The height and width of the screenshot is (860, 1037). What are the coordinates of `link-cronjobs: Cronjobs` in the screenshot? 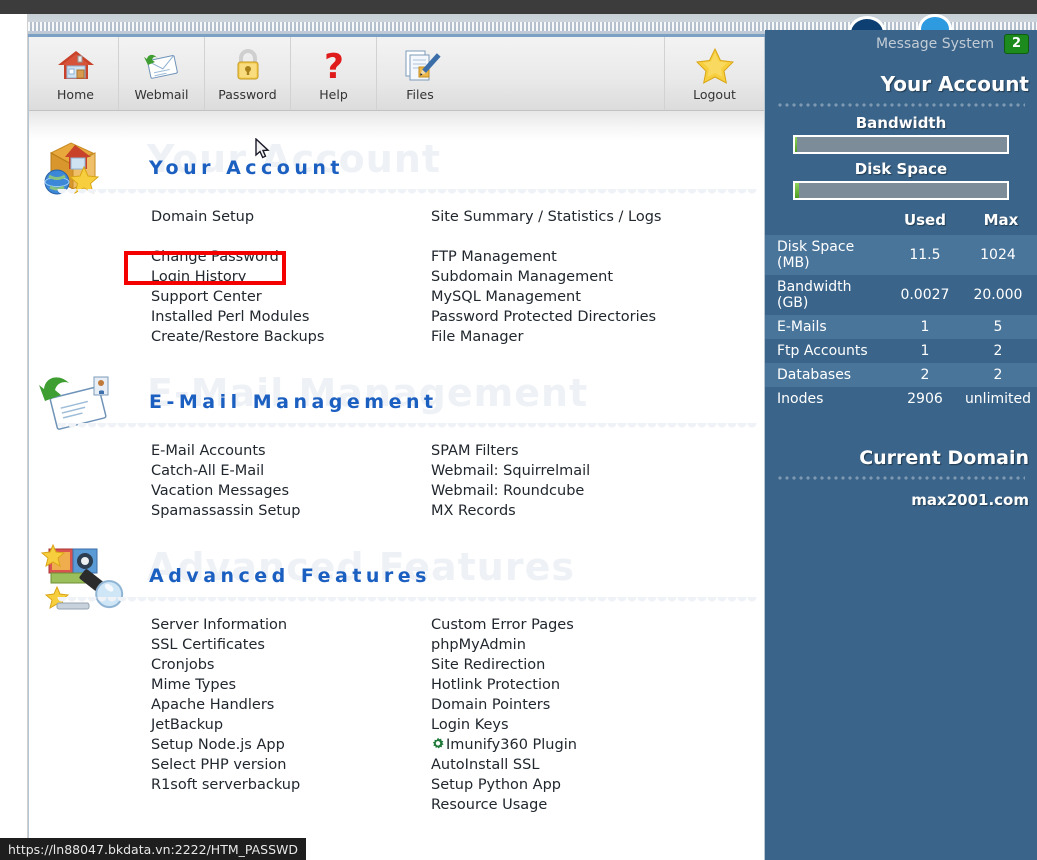 It's located at (291, 665).